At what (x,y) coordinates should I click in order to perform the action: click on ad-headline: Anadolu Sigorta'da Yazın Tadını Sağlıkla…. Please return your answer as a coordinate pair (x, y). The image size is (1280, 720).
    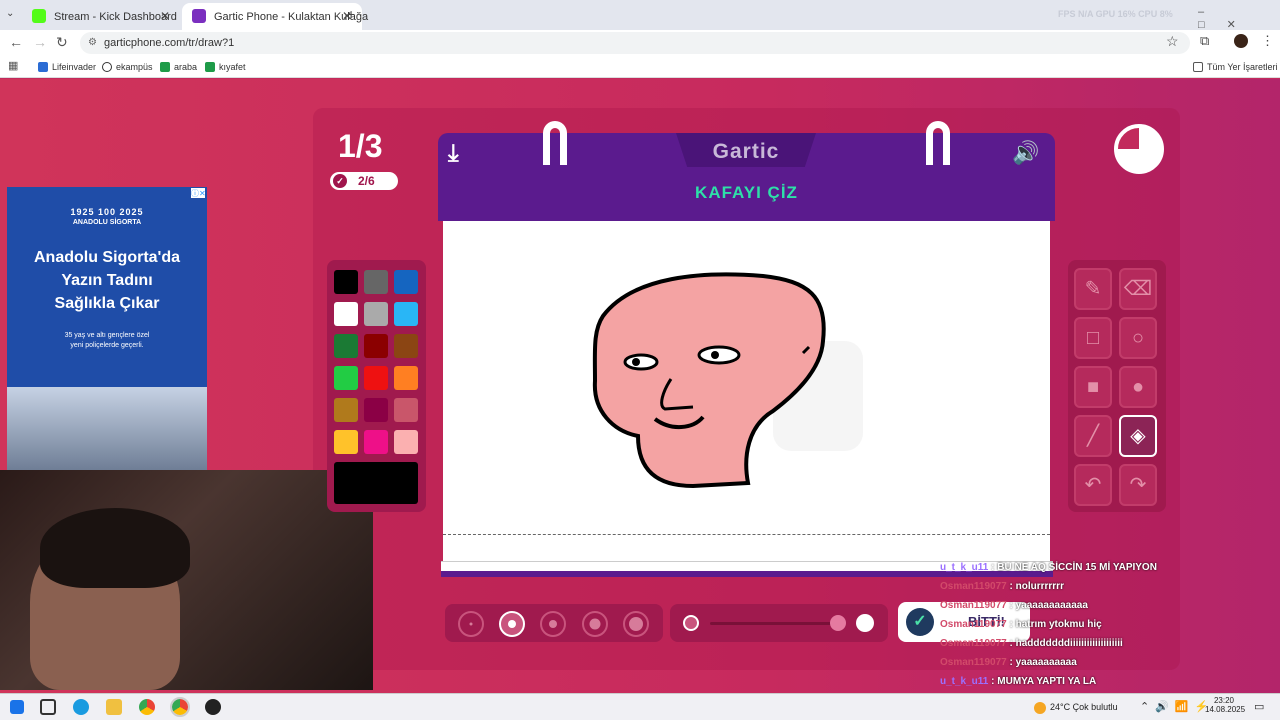
    Looking at the image, I should click on (107, 280).